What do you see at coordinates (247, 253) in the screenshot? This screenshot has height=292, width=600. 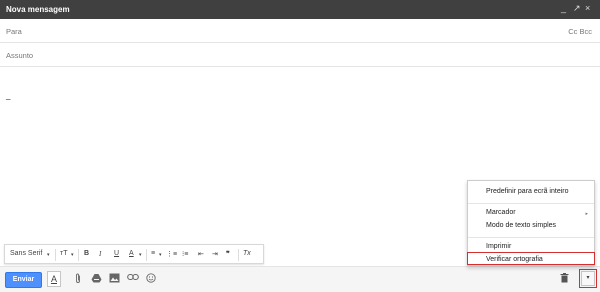 I see `remove-formatting-icon: Tx` at bounding box center [247, 253].